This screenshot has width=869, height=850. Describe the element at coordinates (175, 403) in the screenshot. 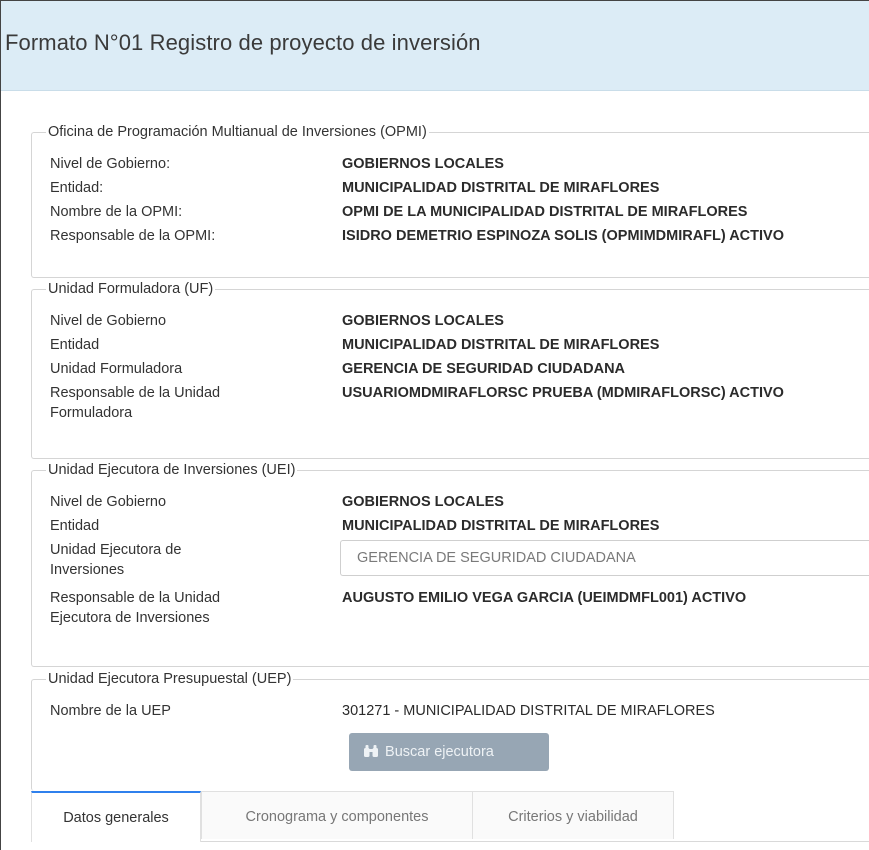

I see `field-label: Responsable de la Unidad Formuladora` at that location.